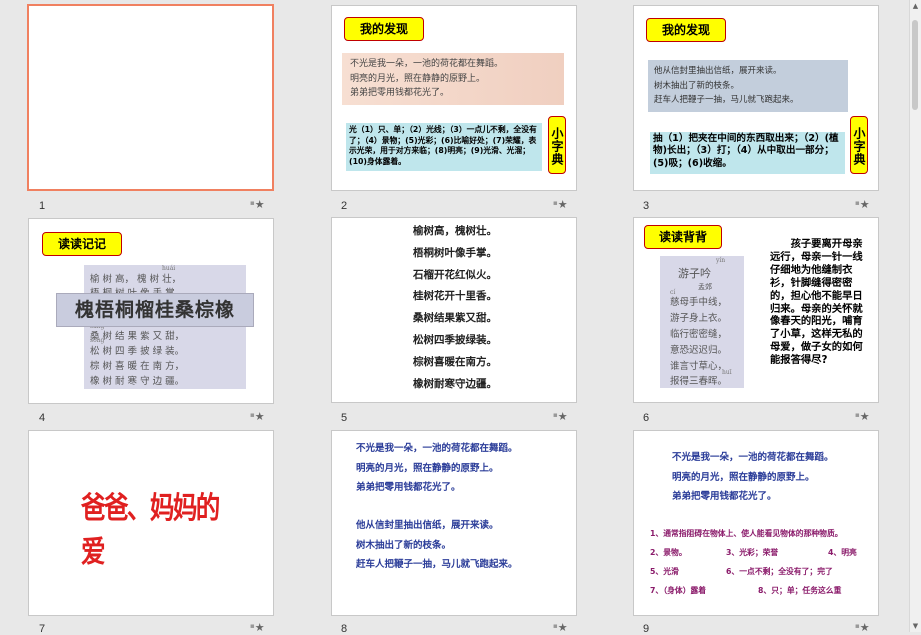 This screenshot has height=635, width=921. Describe the element at coordinates (257, 627) in the screenshot. I see `slide-animation-star-icon-7: ▪★` at that location.